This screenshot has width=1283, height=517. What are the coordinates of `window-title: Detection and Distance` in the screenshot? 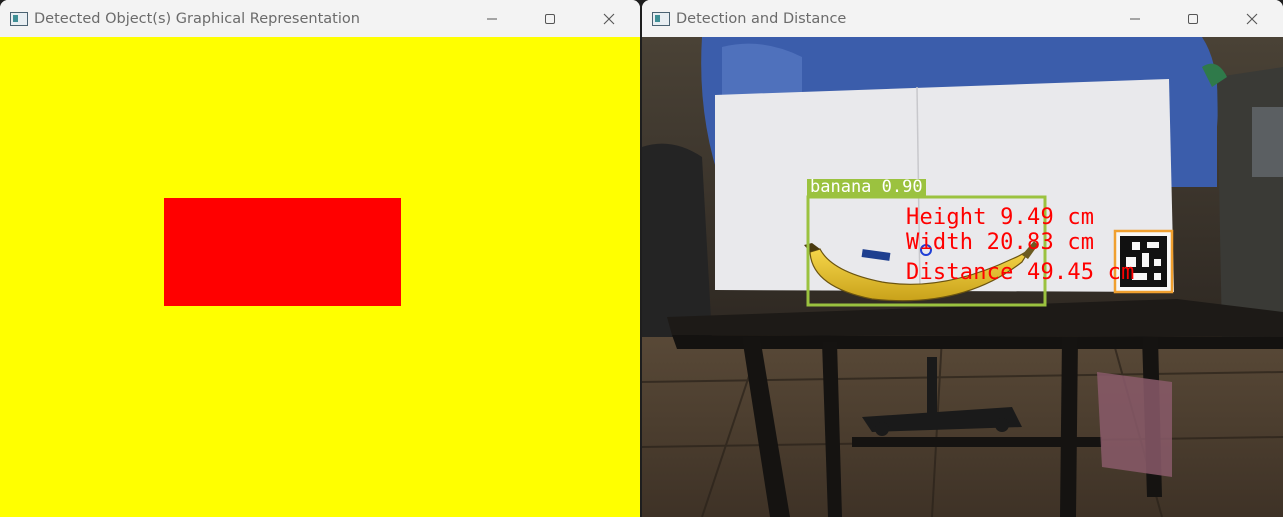 It's located at (761, 18).